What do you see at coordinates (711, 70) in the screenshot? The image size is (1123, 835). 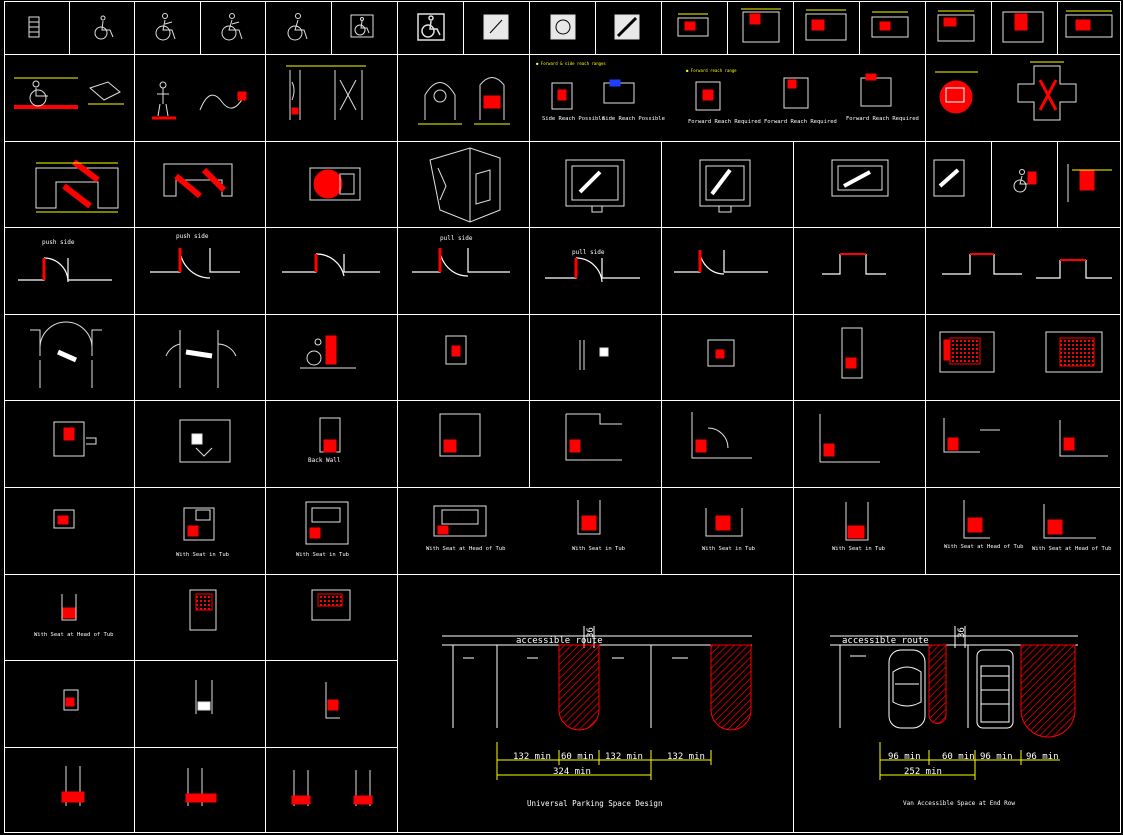 I see `svg-text: ● Forward reach range` at bounding box center [711, 70].